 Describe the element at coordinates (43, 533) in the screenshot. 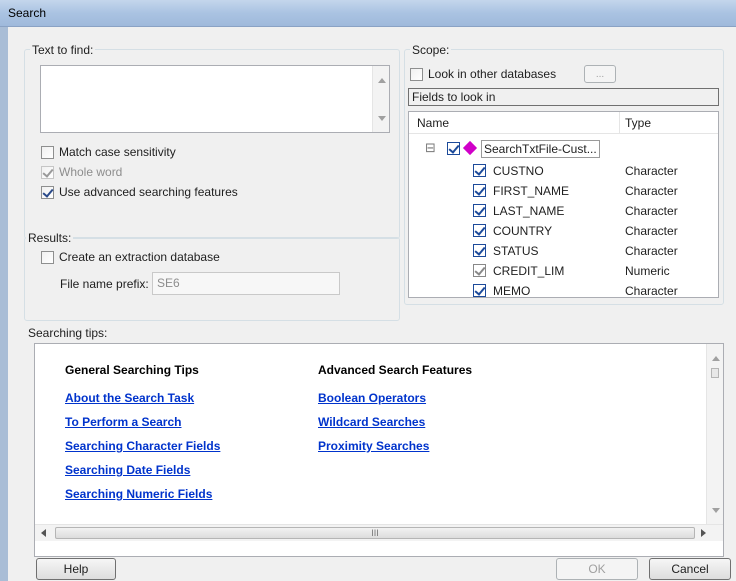

I see `scroll-left-arrow-icon` at that location.